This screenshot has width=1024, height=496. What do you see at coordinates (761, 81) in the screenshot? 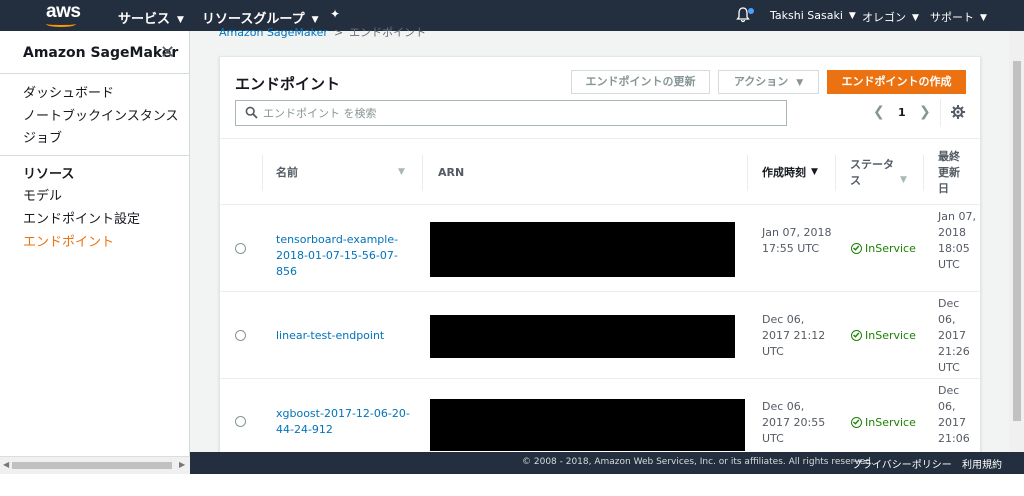
I see `actions-label: アクション` at bounding box center [761, 81].